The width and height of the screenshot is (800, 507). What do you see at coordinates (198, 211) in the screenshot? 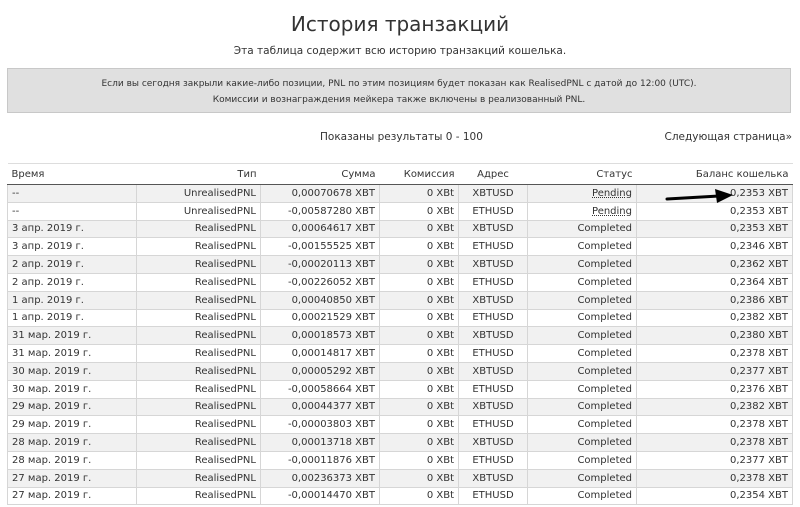
I see `cell-type: UnrealisedPNL` at bounding box center [198, 211].